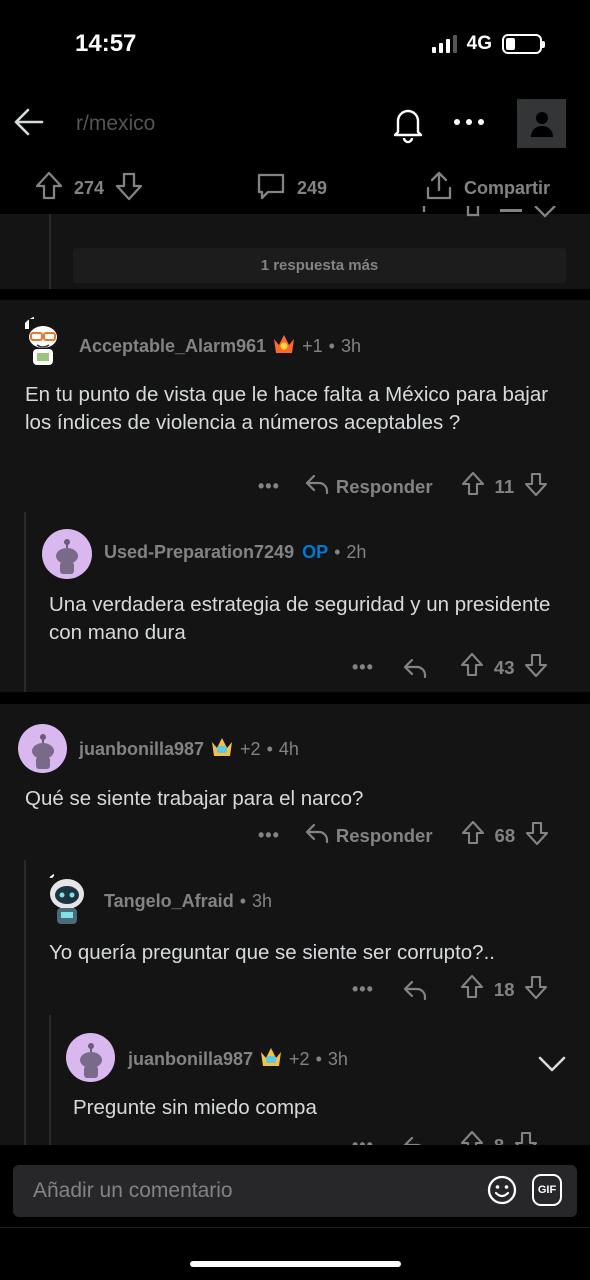  Describe the element at coordinates (450, 989) in the screenshot. I see `comment-actions: ••• 18` at that location.